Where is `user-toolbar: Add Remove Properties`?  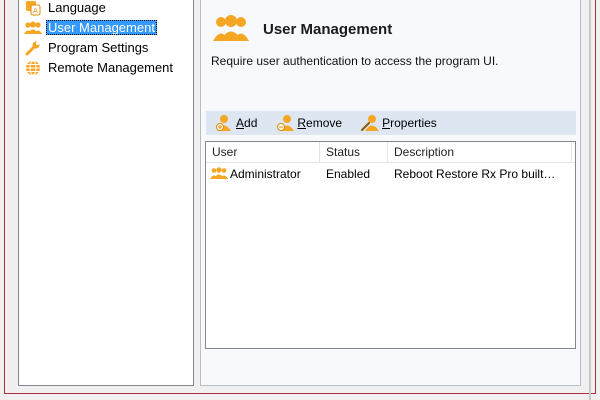
user-toolbar: Add Remove Properties is located at coordinates (391, 122).